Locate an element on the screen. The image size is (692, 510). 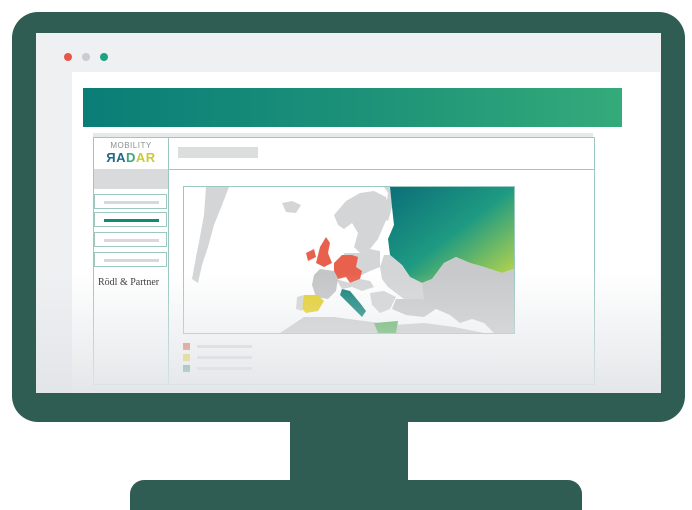
header-title-placeholder is located at coordinates (218, 152).